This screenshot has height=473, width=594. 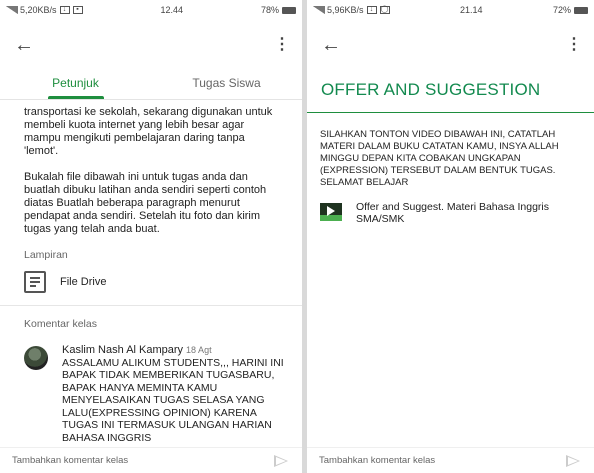 I want to click on document-icon, so click(x=35, y=282).